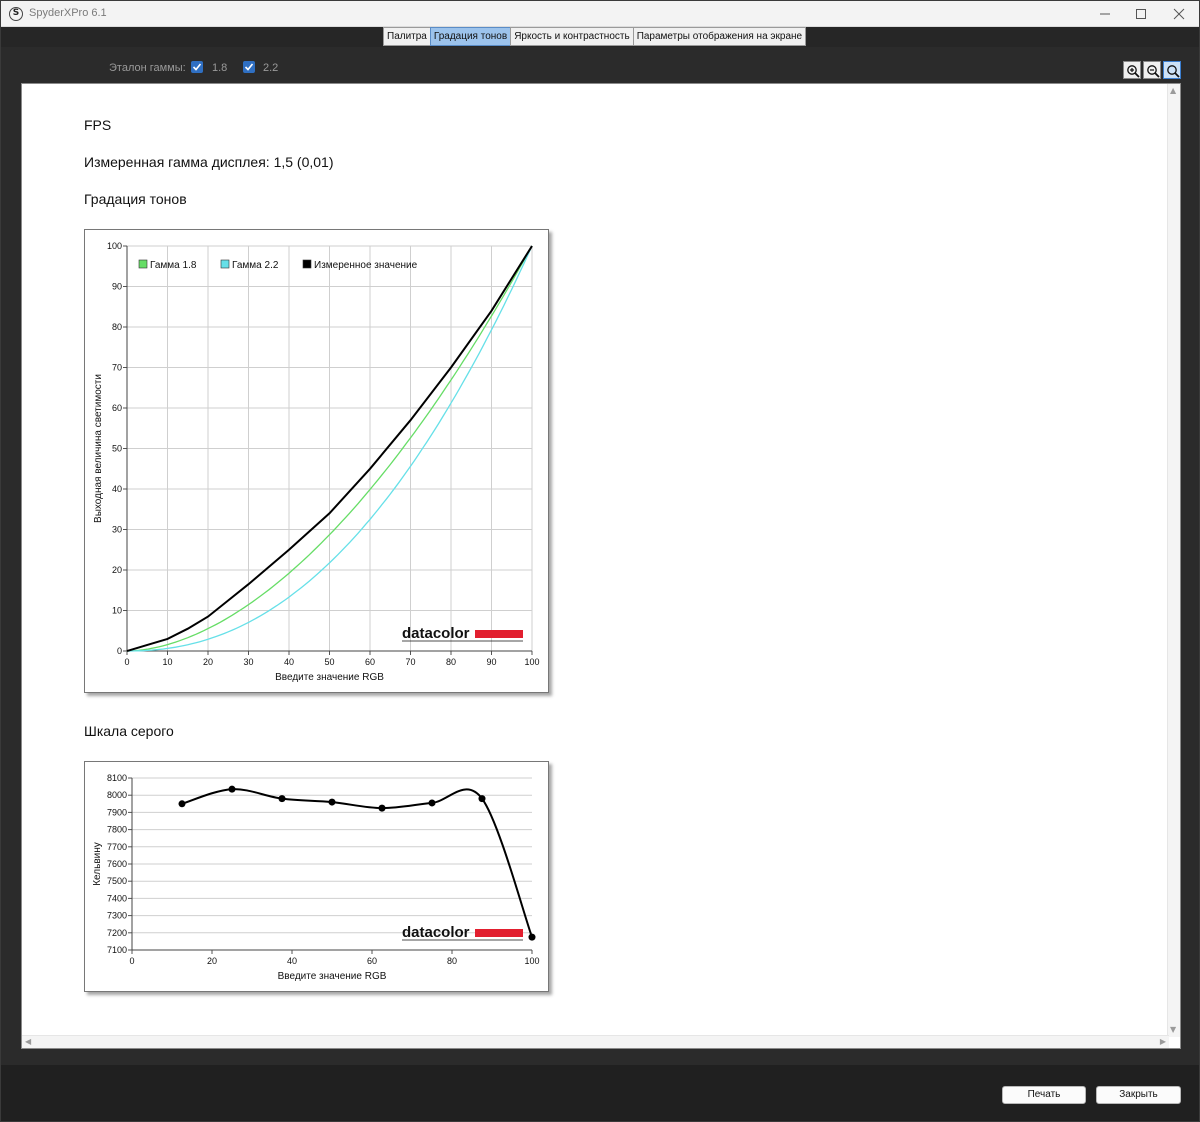 This screenshot has width=1200, height=1122. Describe the element at coordinates (212, 961) in the screenshot. I see `x-tick-label: 20` at that location.